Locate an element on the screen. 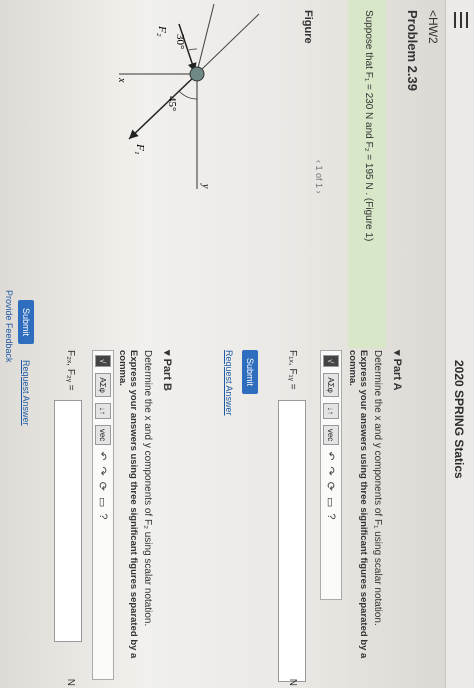 The image size is (474, 688). chevron-left-icon: ‹ is located at coordinates (319, 161).